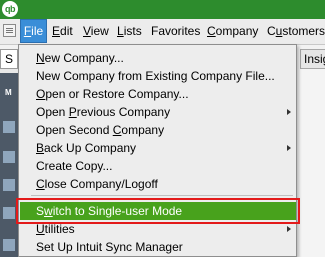 This screenshot has width=325, height=257. Describe the element at coordinates (158, 130) in the screenshot. I see `menu-item-open-second-company: Open Second Company` at that location.